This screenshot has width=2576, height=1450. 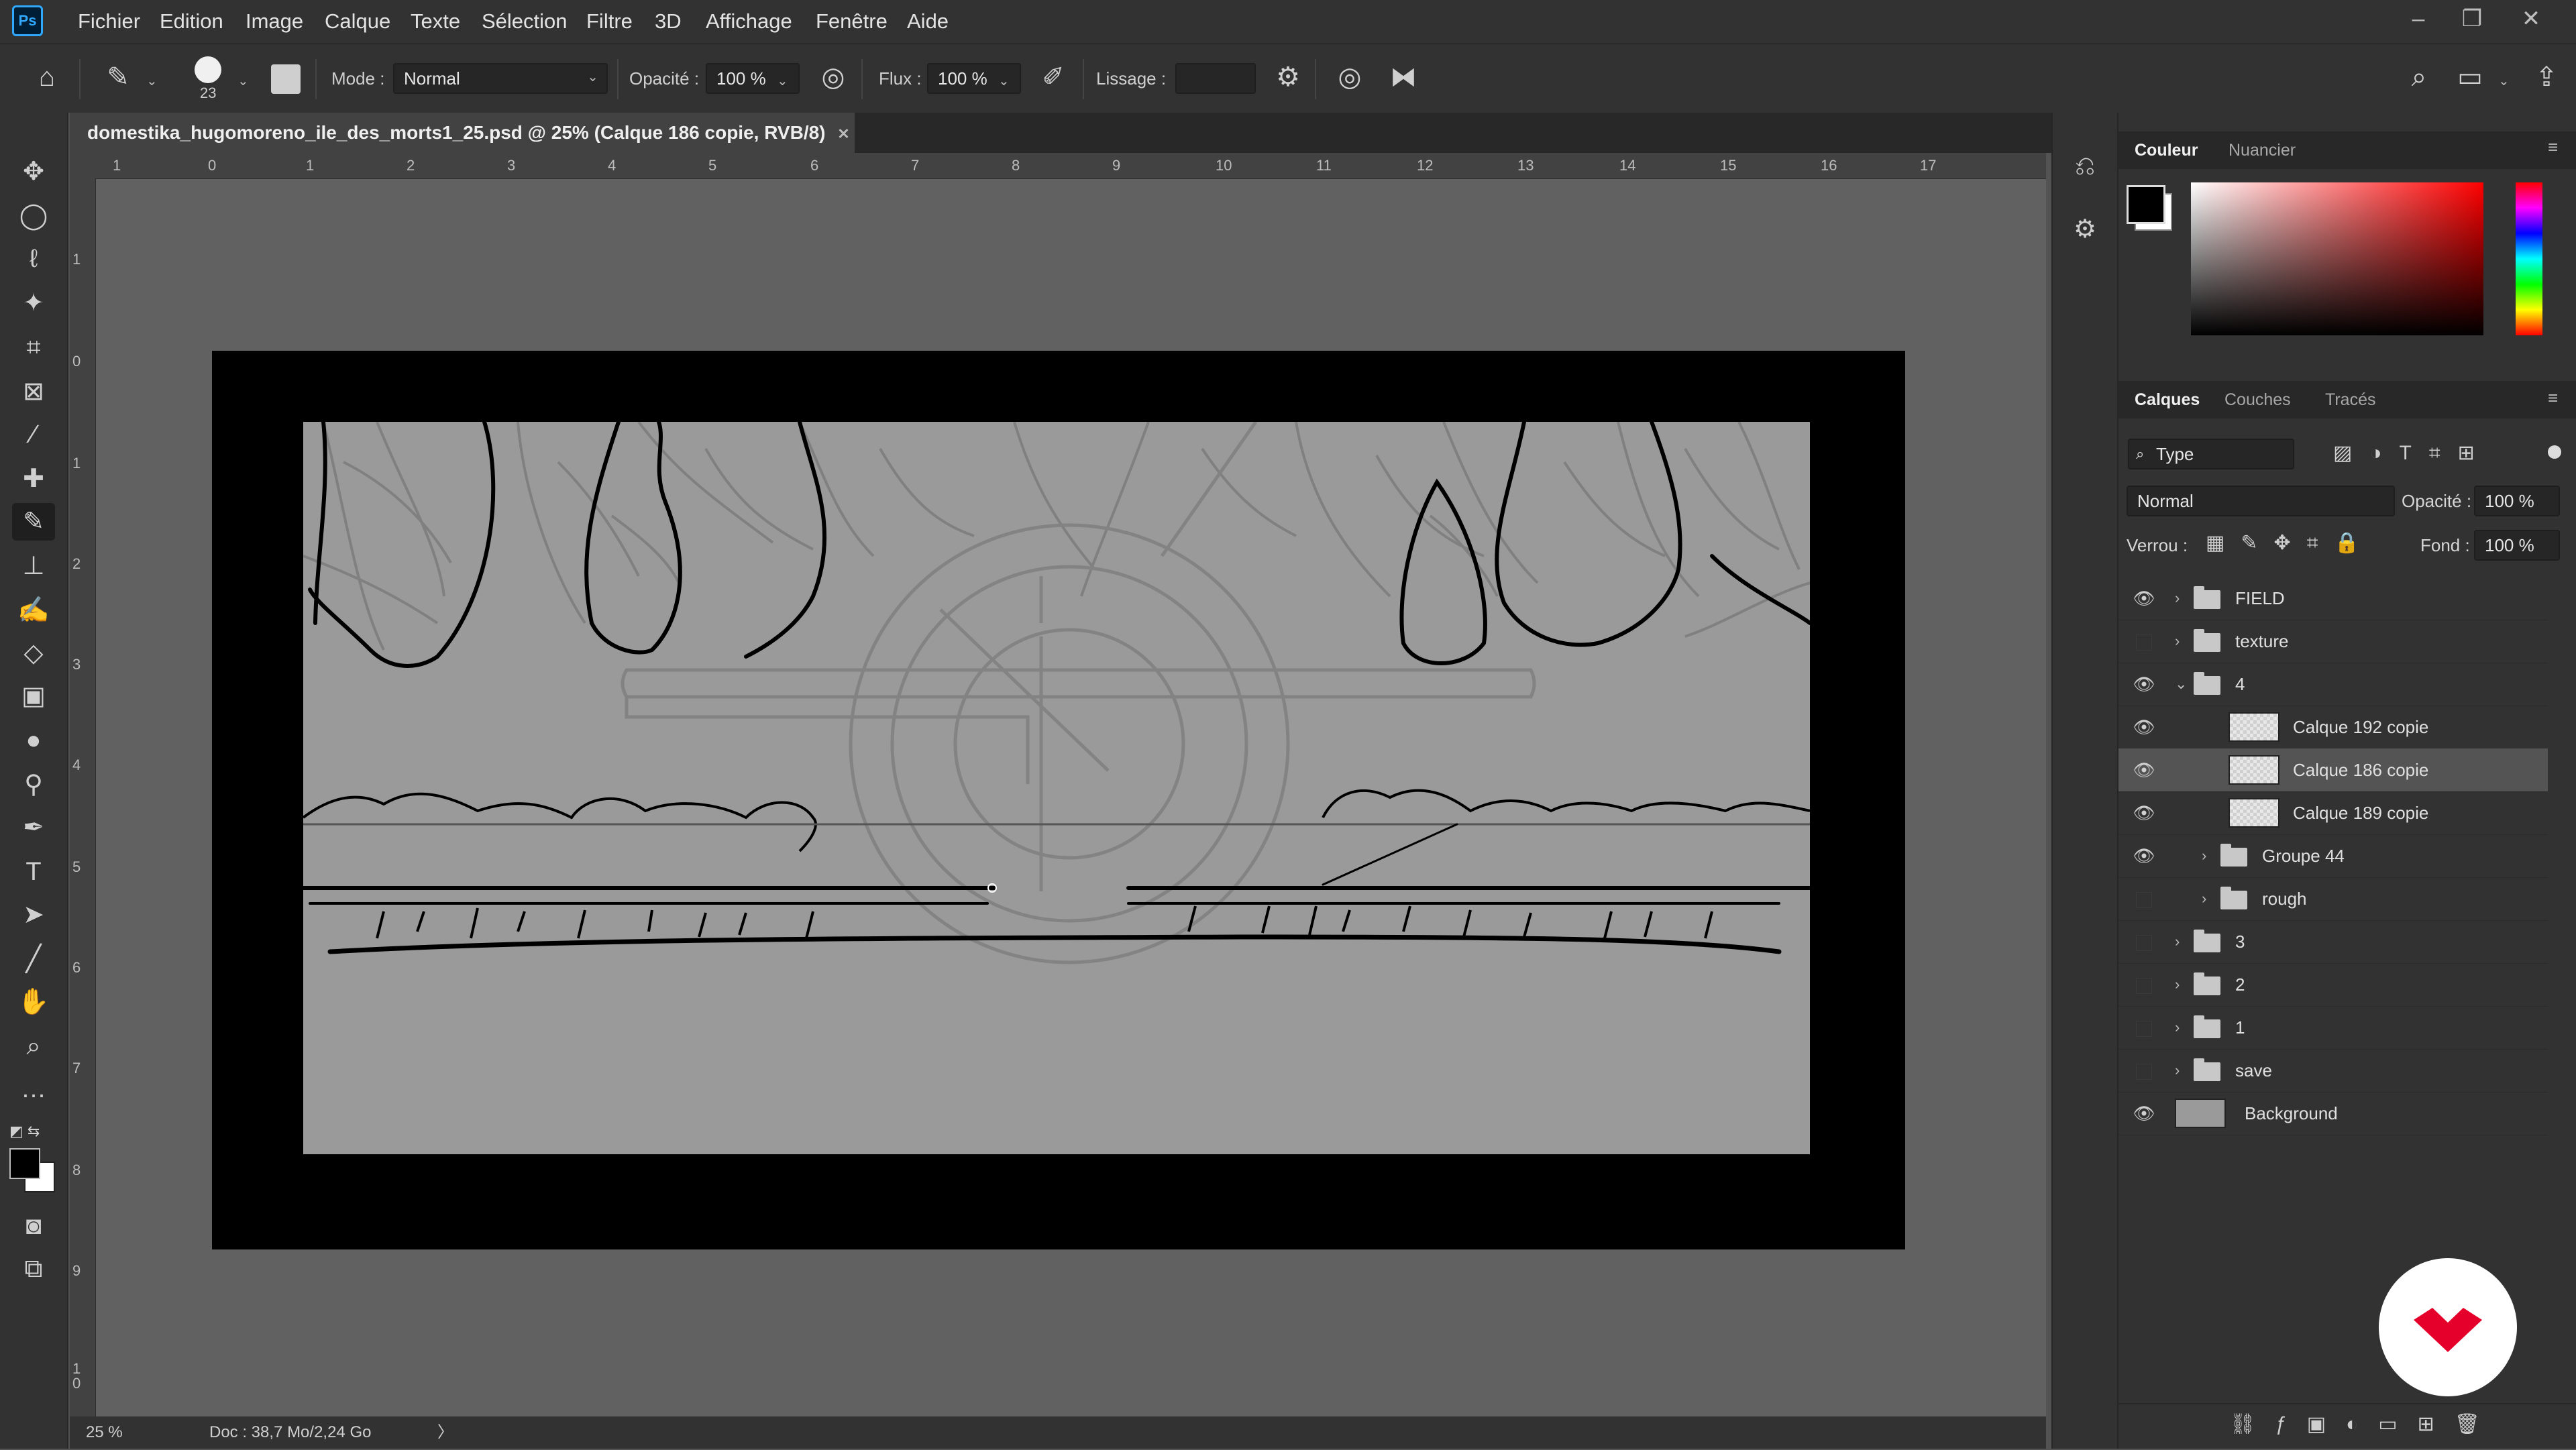 What do you see at coordinates (2337, 258) in the screenshot?
I see `color-picker-field` at bounding box center [2337, 258].